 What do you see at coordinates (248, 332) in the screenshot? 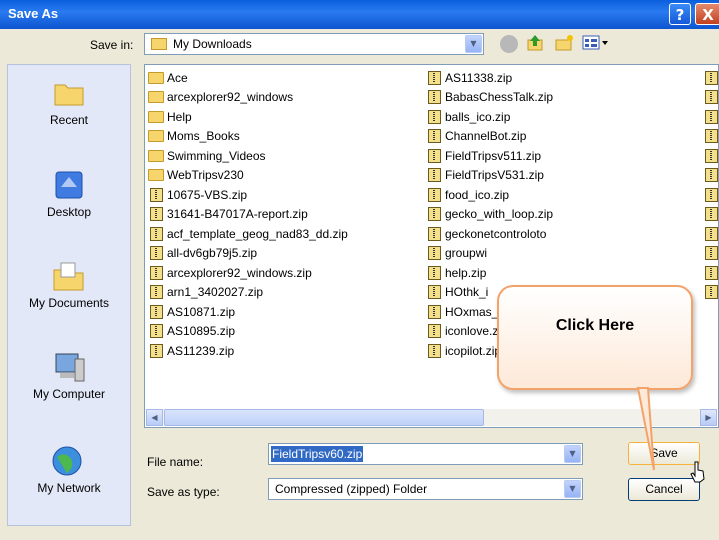
I see `file-list-item: AS10895.zip` at bounding box center [248, 332].